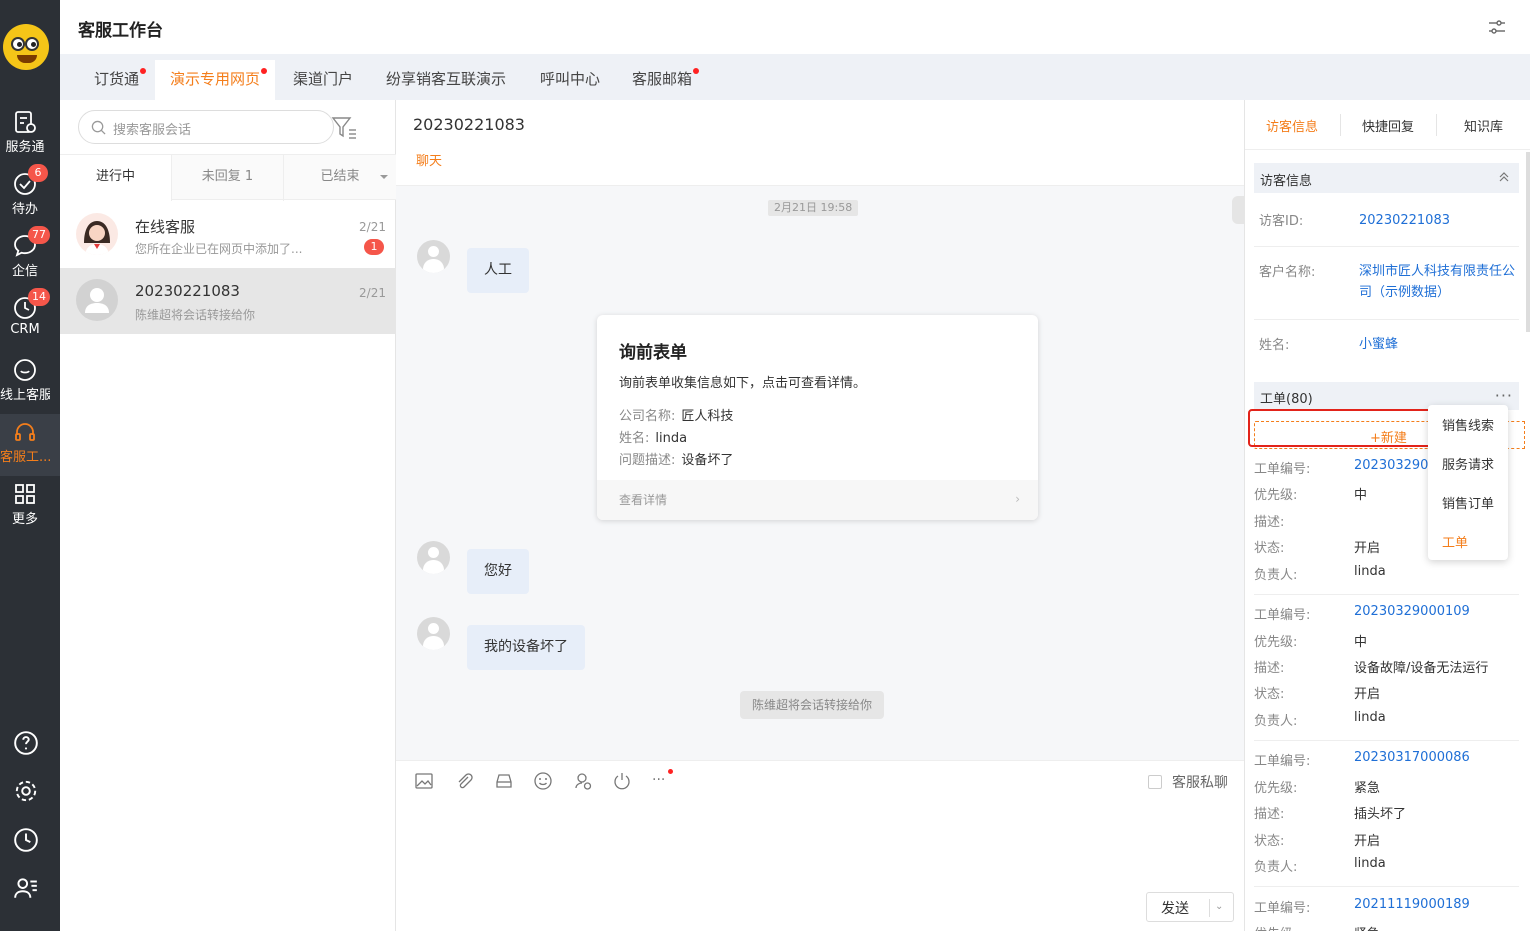 Image resolution: width=1530 pixels, height=931 pixels. Describe the element at coordinates (817, 500) in the screenshot. I see `view-details-link: 查看详情 ›` at that location.